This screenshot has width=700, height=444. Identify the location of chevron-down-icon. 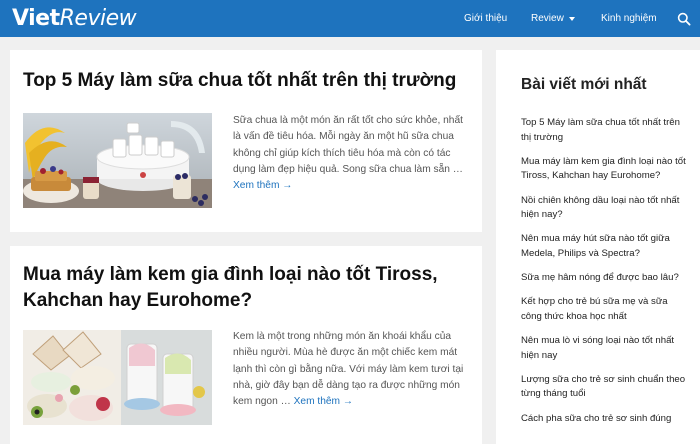
(571, 18).